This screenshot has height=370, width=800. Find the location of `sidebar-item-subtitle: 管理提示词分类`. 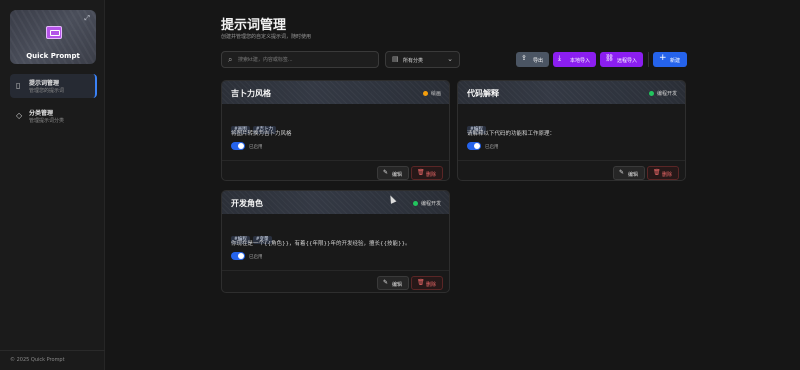

sidebar-item-subtitle: 管理提示词分类 is located at coordinates (47, 121).